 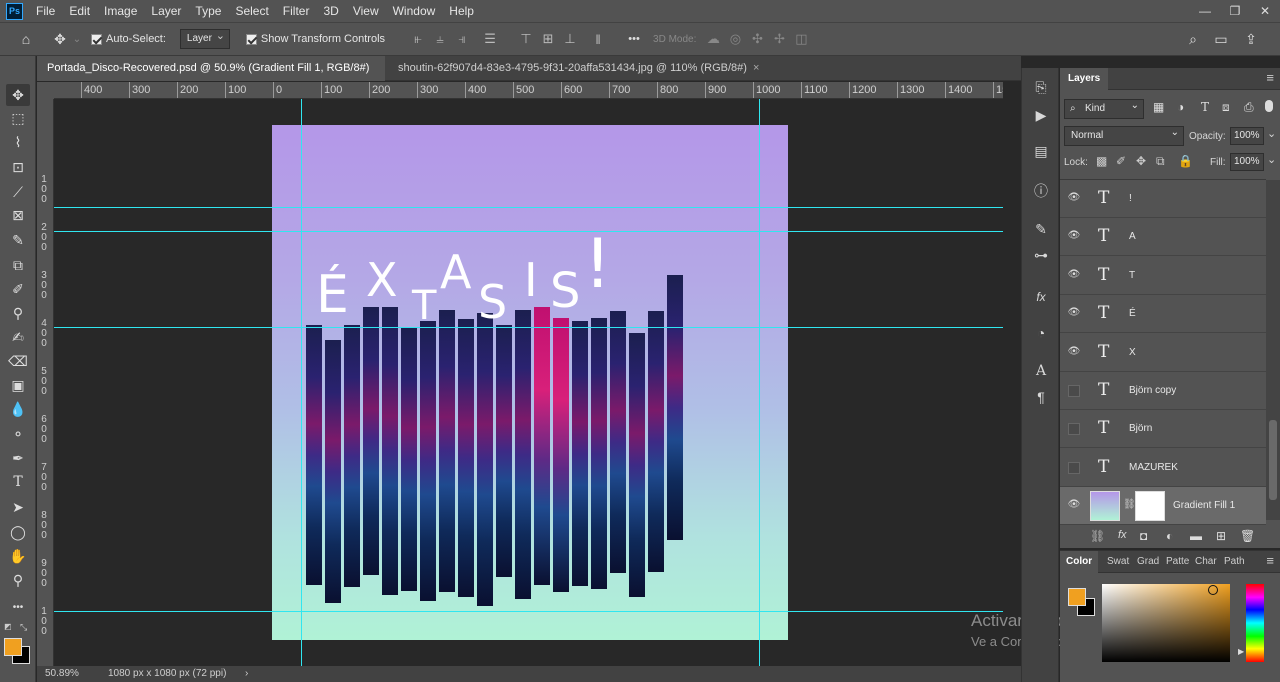 I want to click on status-menu-arrow-icon: ›, so click(x=246, y=674).